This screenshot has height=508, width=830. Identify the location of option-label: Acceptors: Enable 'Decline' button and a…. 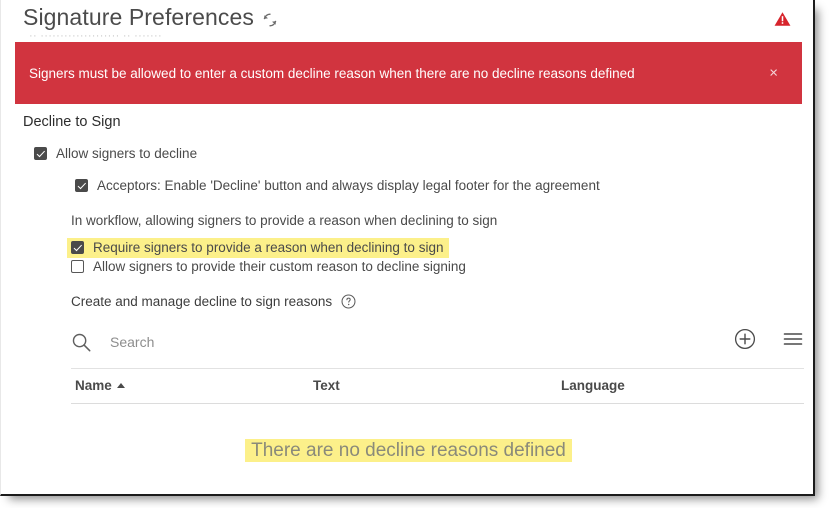
(348, 185).